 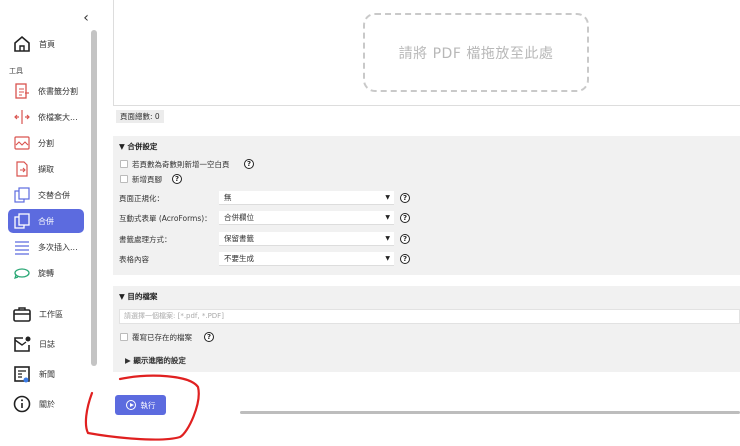 I want to click on multi-insert-icon, so click(x=22, y=248).